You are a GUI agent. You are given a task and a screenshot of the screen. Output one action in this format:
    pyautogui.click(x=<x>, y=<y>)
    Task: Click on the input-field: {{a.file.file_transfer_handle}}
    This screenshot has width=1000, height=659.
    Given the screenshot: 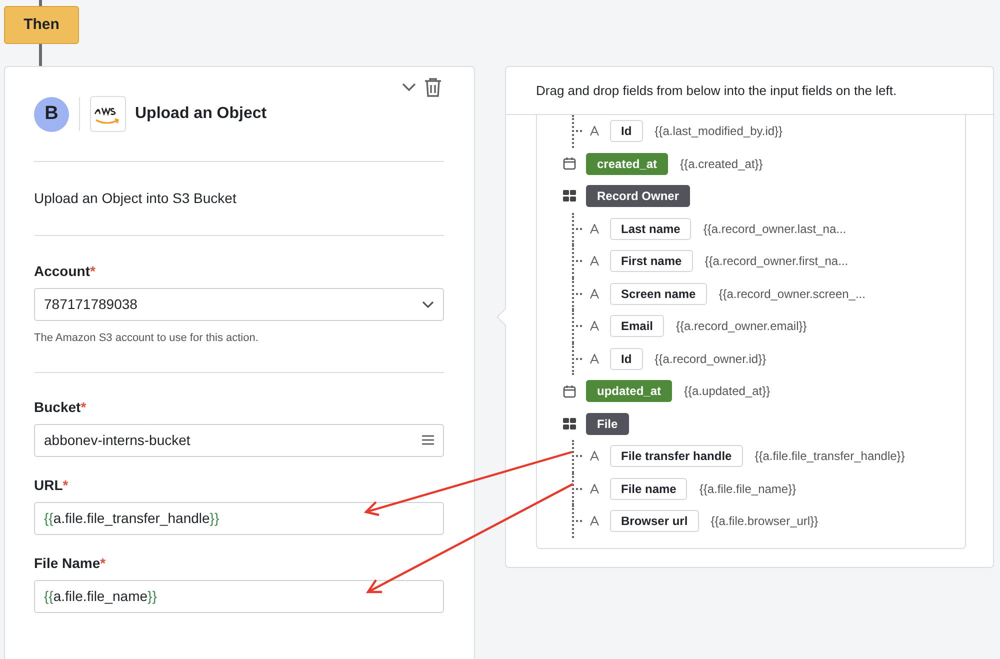 What is the action you would take?
    pyautogui.click(x=239, y=518)
    